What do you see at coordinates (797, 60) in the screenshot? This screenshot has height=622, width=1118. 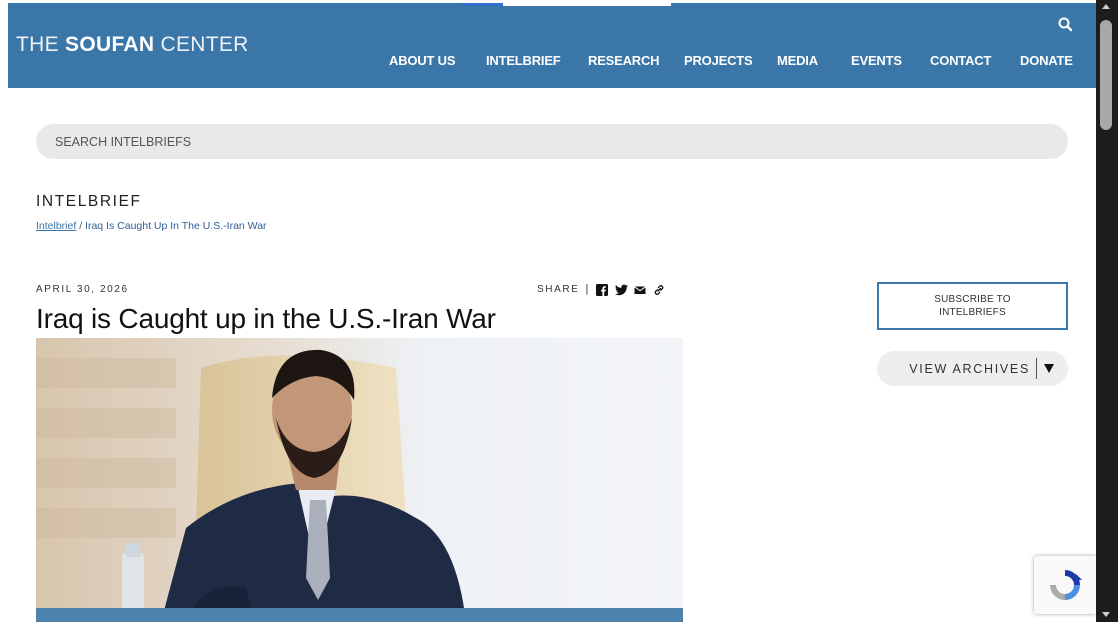 I see `nav-media: MEDIA` at bounding box center [797, 60].